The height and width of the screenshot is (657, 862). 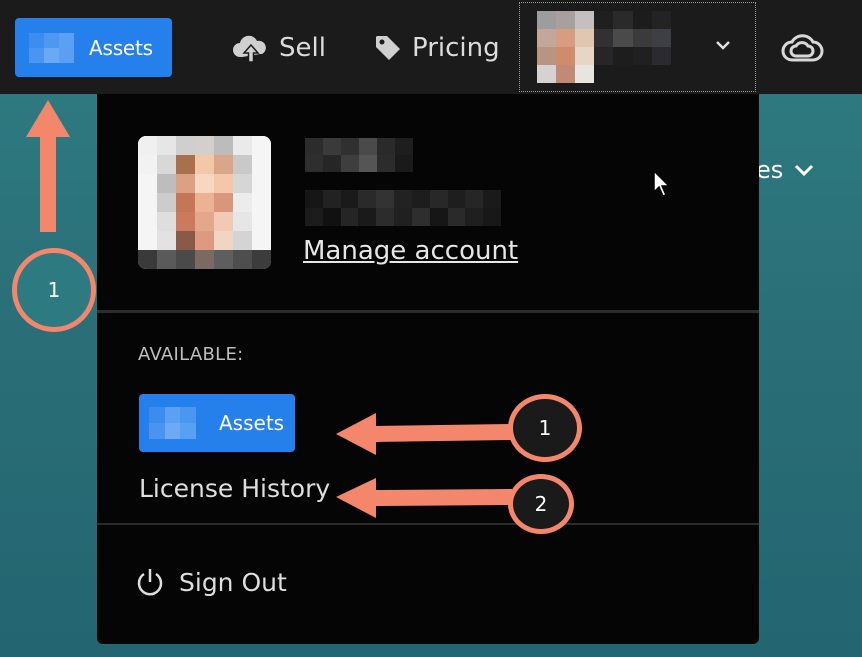 I want to click on top-navigation-bar: Assets Sell Pricing, so click(x=431, y=47).